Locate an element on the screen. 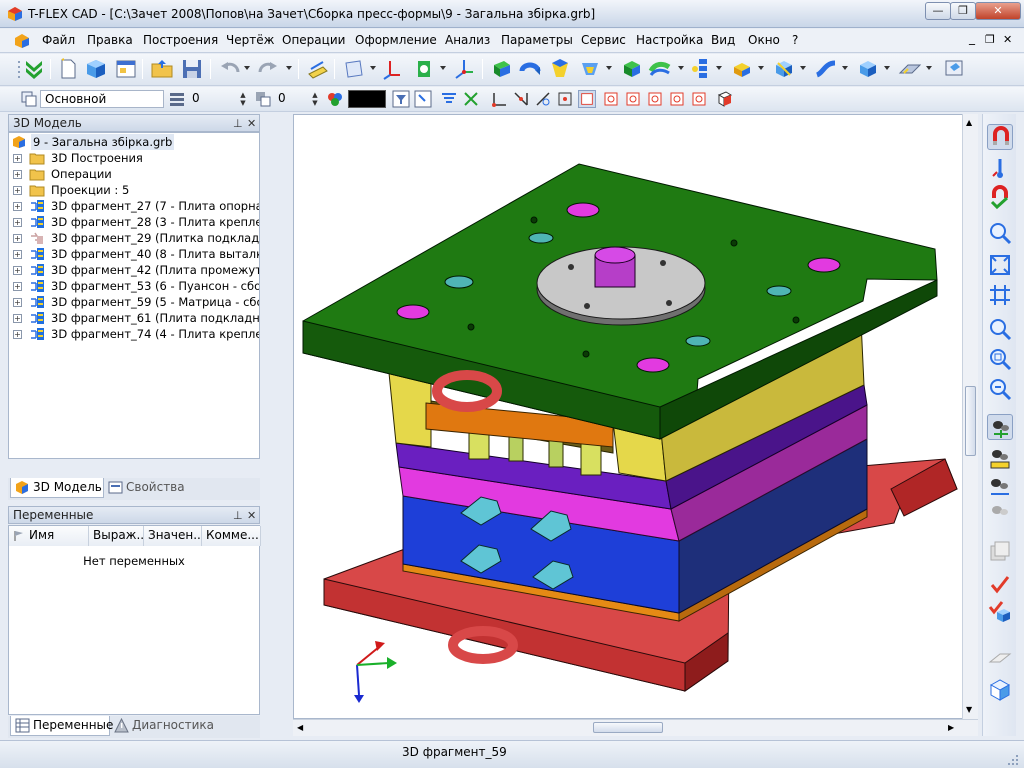 Image resolution: width=1024 pixels, height=768 pixels. level-spinner: ▲ ▼ is located at coordinates (243, 99).